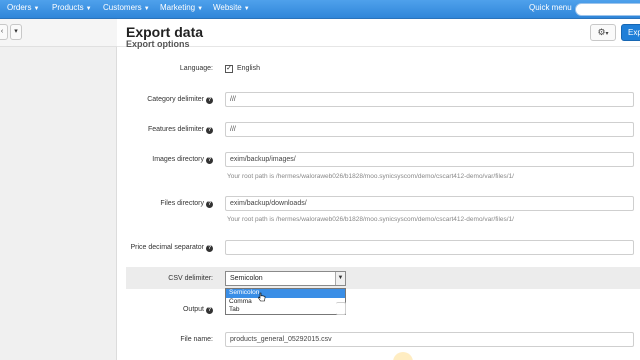 This screenshot has height=360, width=640. Describe the element at coordinates (165, 32) in the screenshot. I see `page-title: Export data` at that location.